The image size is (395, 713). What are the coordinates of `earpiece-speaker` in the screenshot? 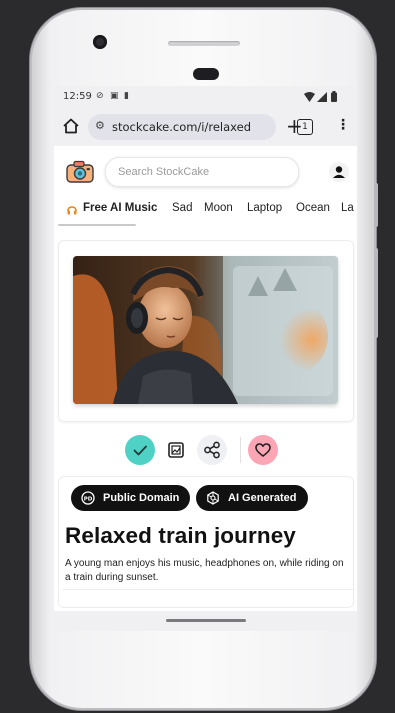 It's located at (204, 43).